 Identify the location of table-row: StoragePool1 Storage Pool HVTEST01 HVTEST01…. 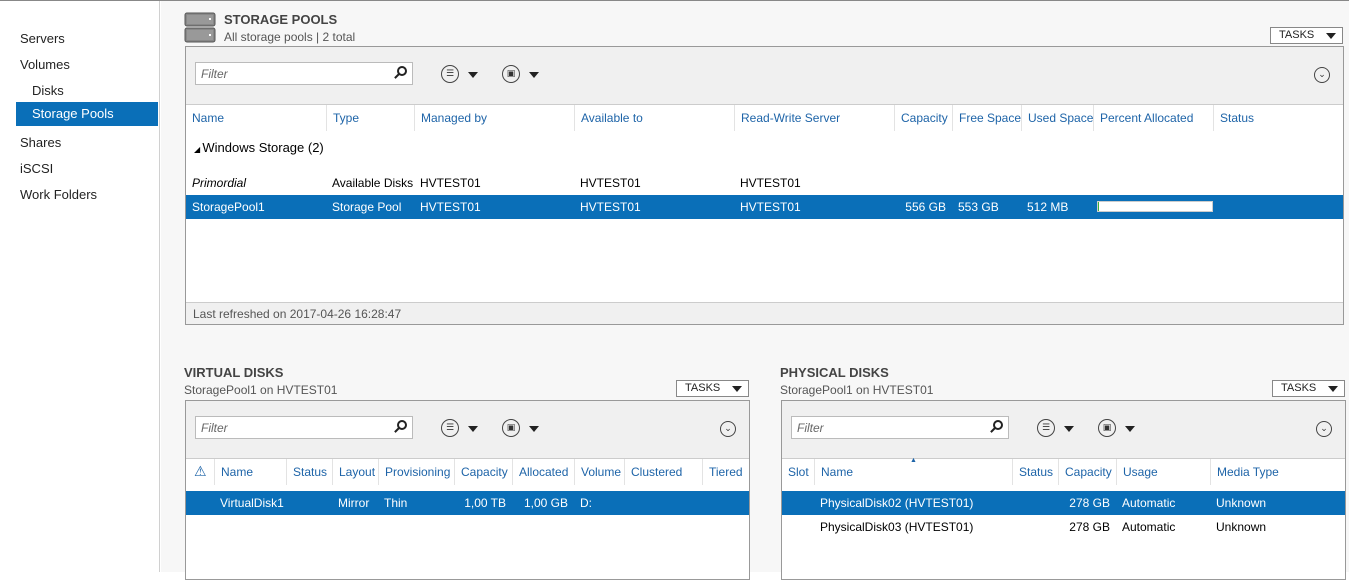
(764, 207).